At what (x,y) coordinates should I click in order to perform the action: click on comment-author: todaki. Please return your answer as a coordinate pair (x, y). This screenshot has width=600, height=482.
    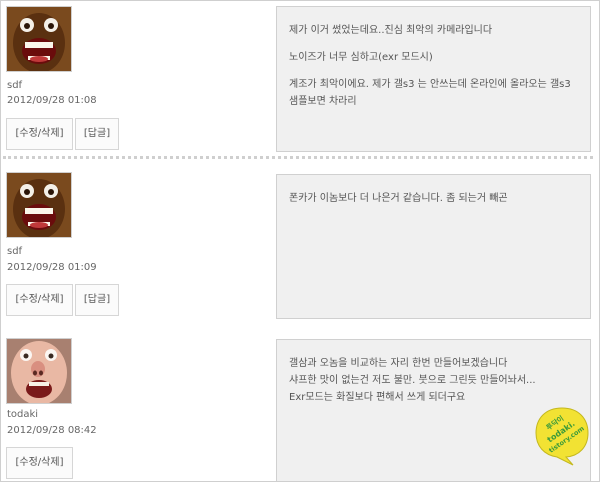
    Looking at the image, I should click on (23, 414).